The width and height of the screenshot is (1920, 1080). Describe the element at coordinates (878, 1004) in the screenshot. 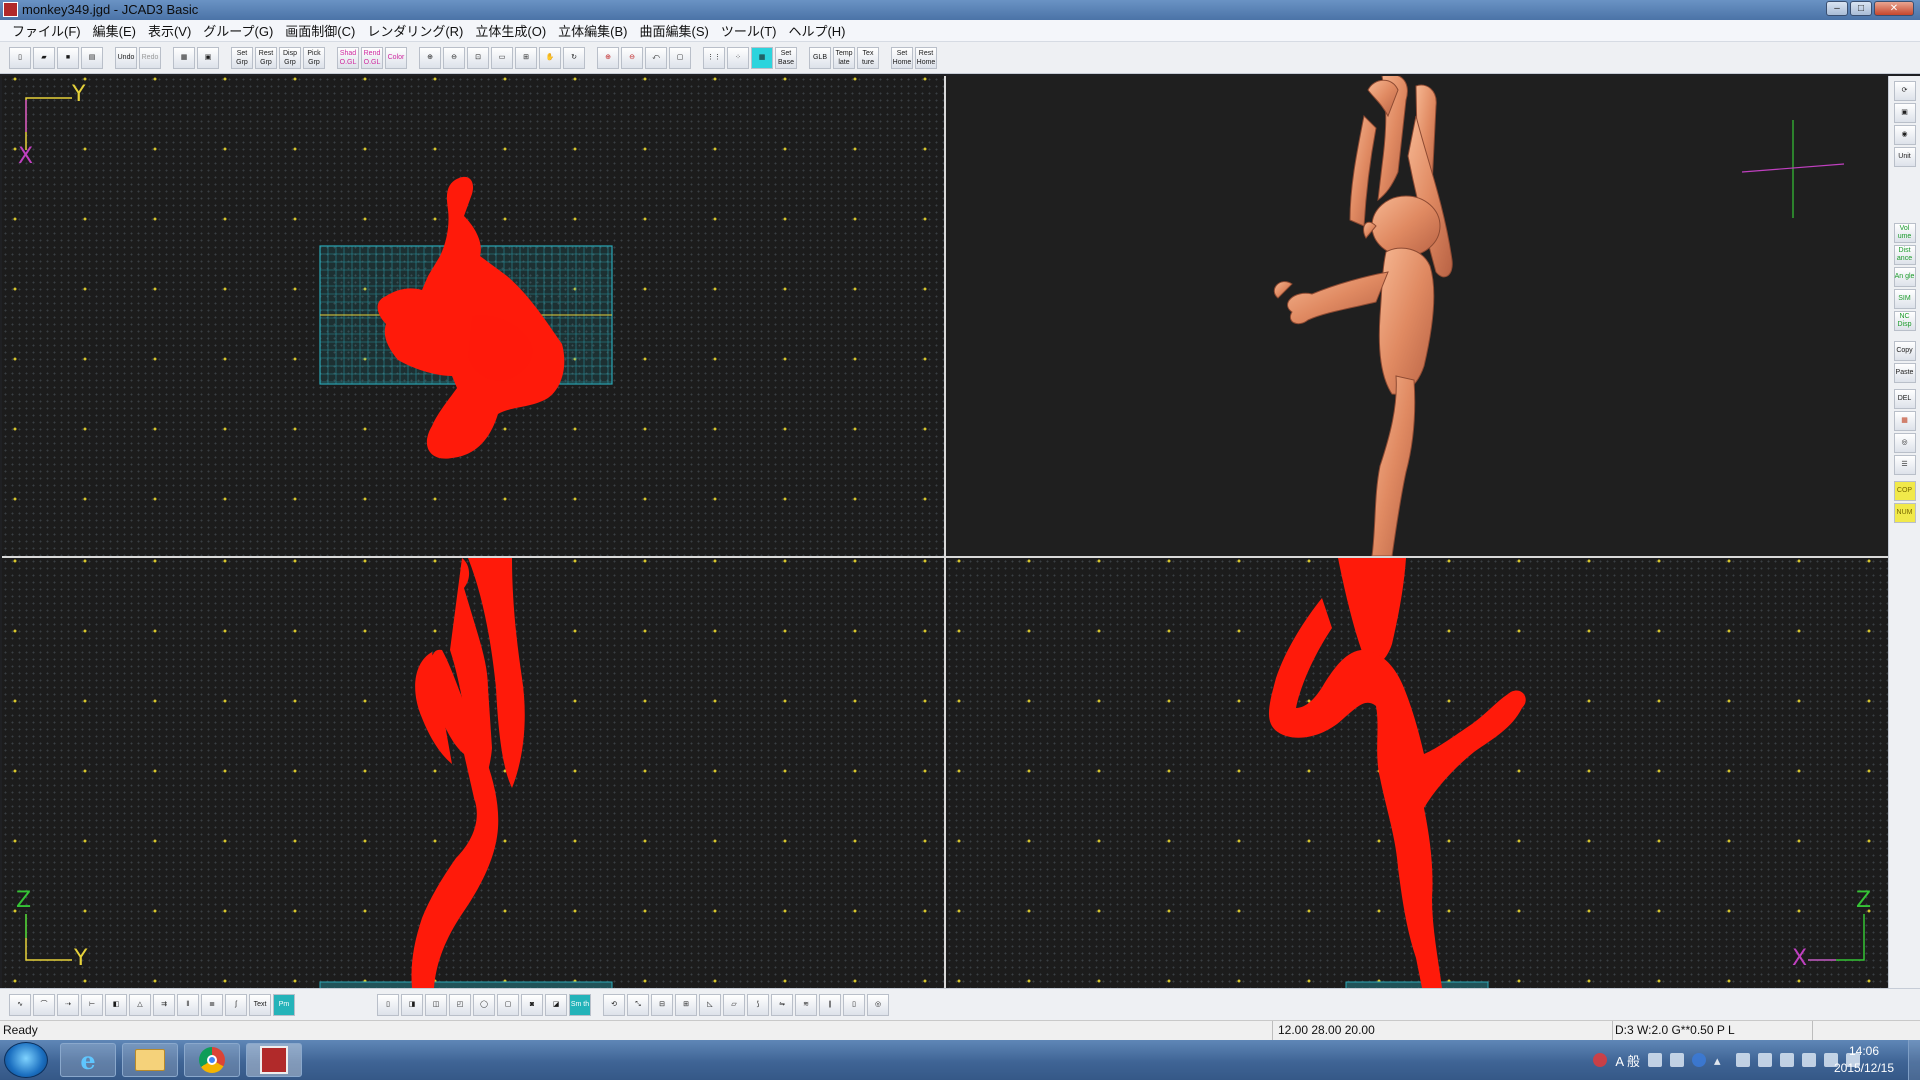

I see `hide-show-icon: ◎` at that location.